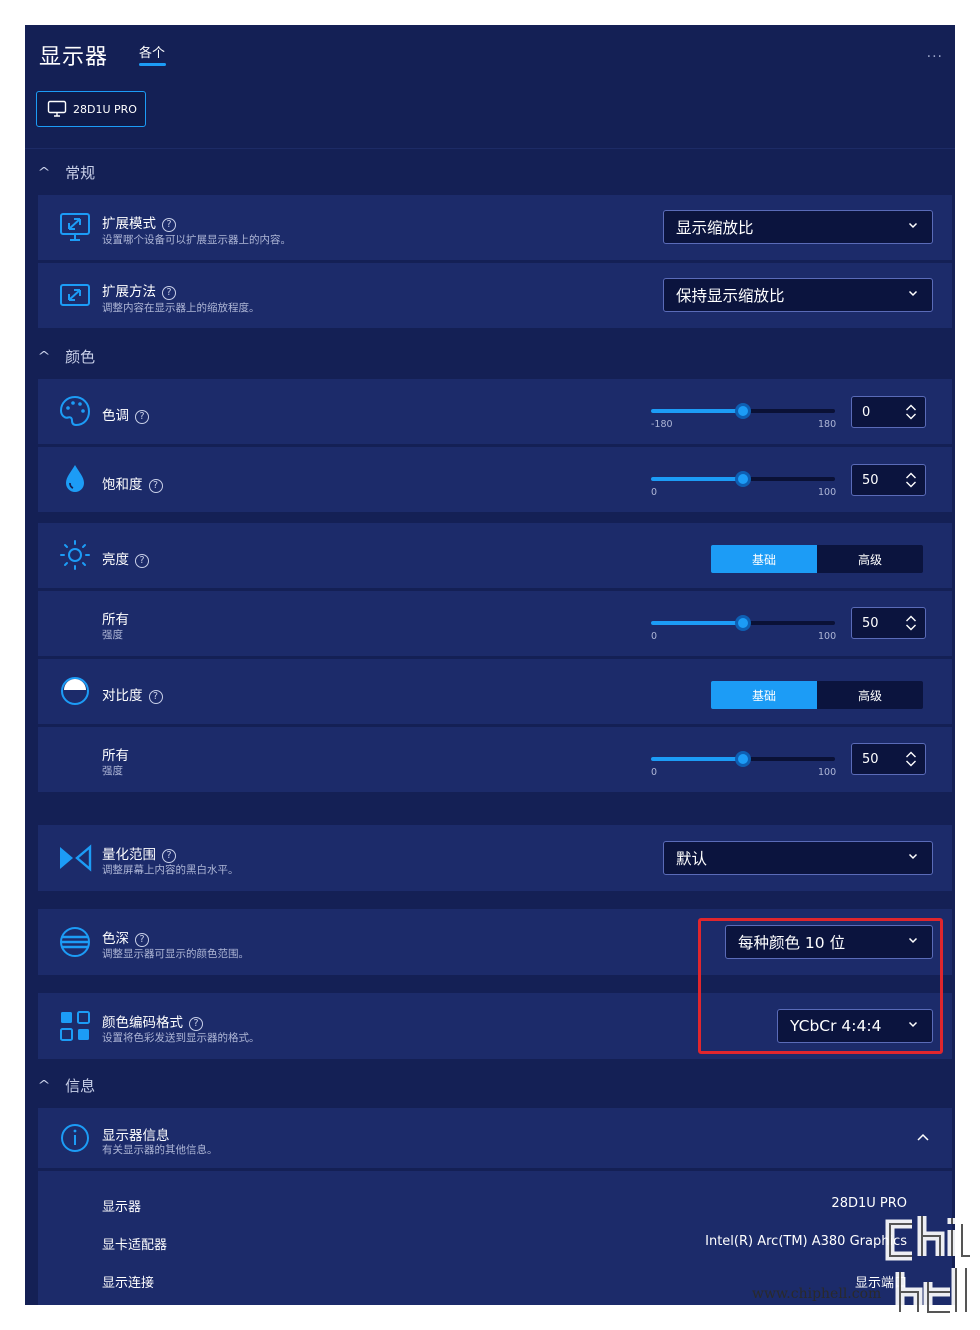 The image size is (980, 1330). I want to click on section-general-toggle: ^ 常规, so click(66, 172).